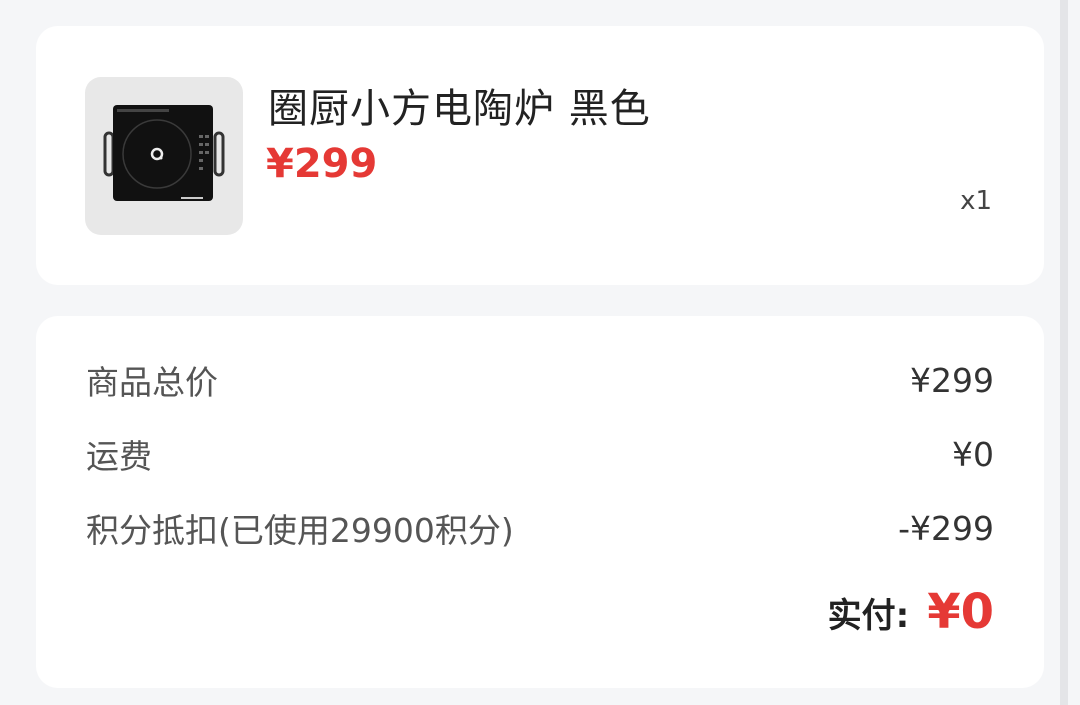 The height and width of the screenshot is (705, 1080). Describe the element at coordinates (459, 105) in the screenshot. I see `product-title: 圈厨小方电陶炉 黑色` at that location.